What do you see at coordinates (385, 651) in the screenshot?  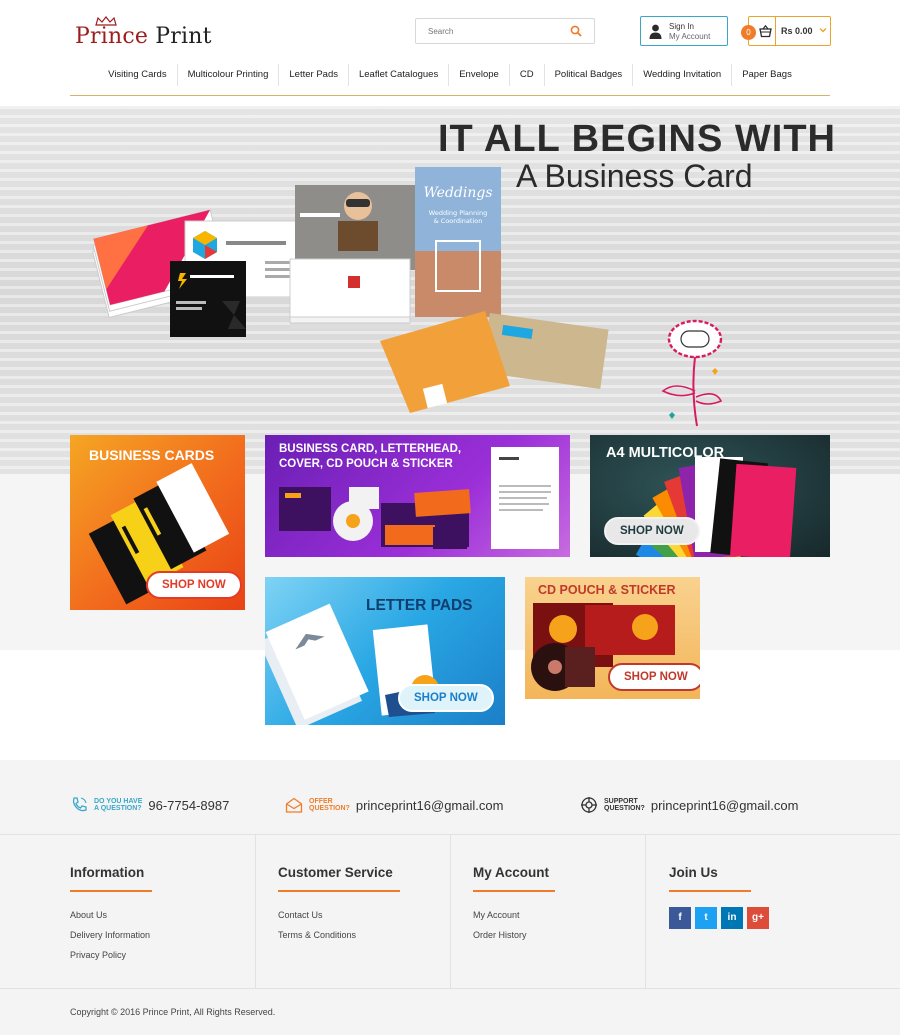 I see `banner-letter-pads: LETTER PADS SHOP NOW` at bounding box center [385, 651].